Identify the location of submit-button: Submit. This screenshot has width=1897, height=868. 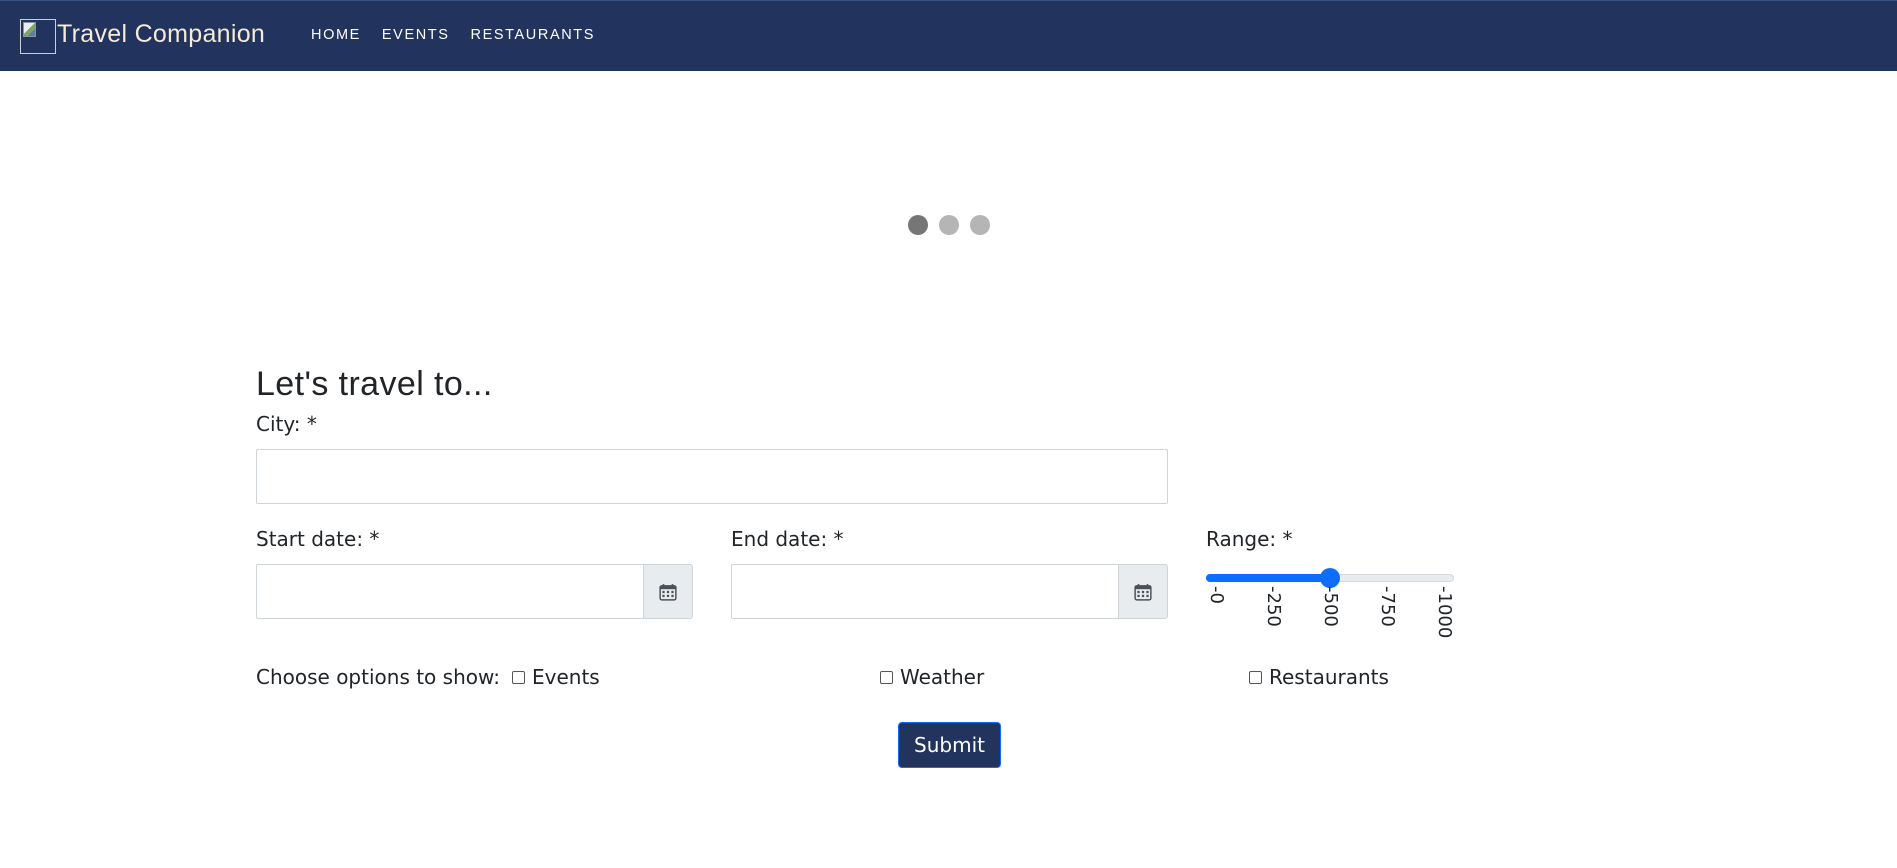
(949, 745).